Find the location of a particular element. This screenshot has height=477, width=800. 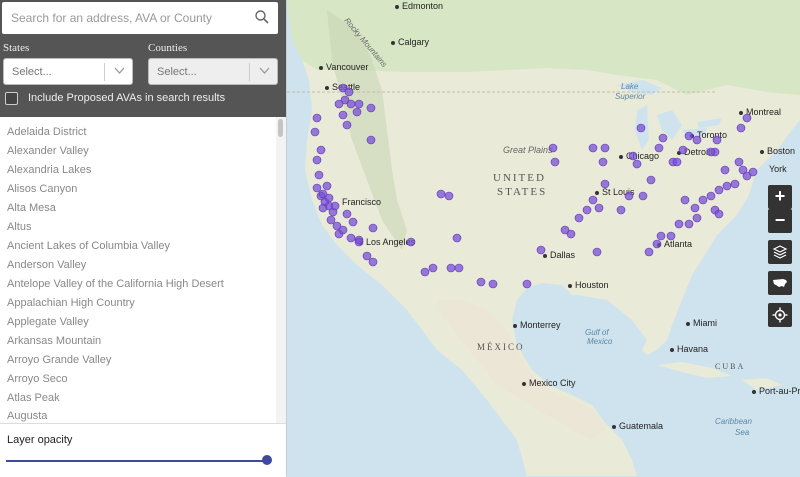

zoom-in-button: + is located at coordinates (780, 197).